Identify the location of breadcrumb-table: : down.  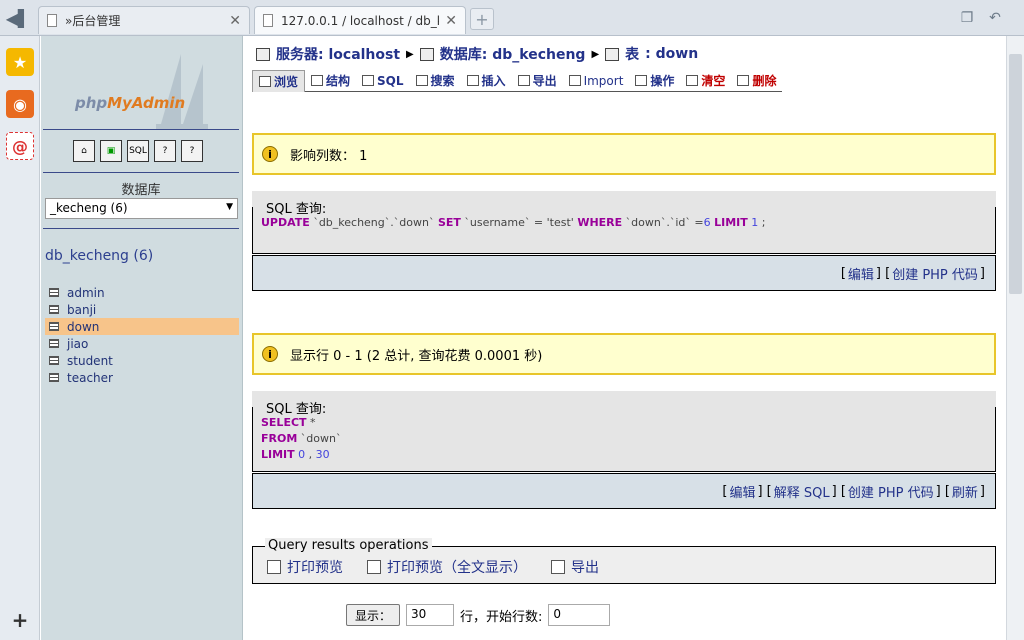
(671, 54).